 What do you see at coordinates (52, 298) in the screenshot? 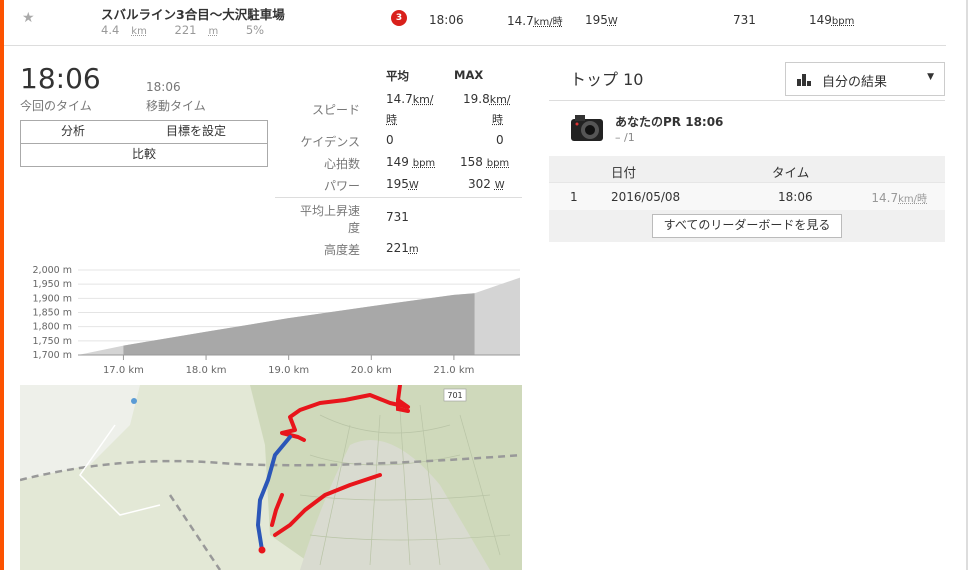
I see `y-tick-label: 1,900 m` at bounding box center [52, 298].